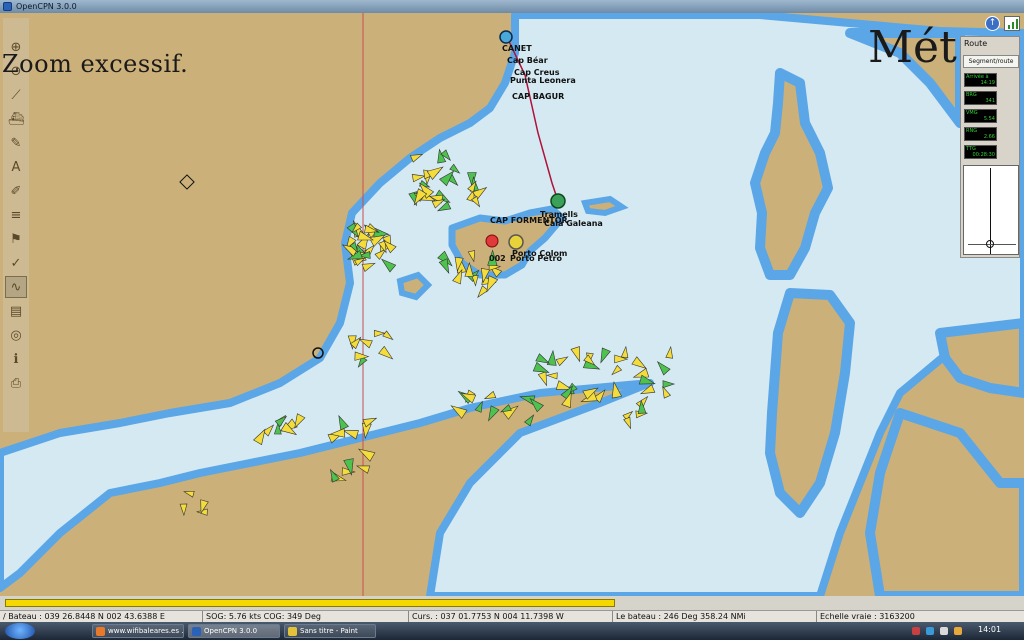 The width and height of the screenshot is (1024, 640). I want to click on instrument-ttg: TTG 00:28:30, so click(980, 152).